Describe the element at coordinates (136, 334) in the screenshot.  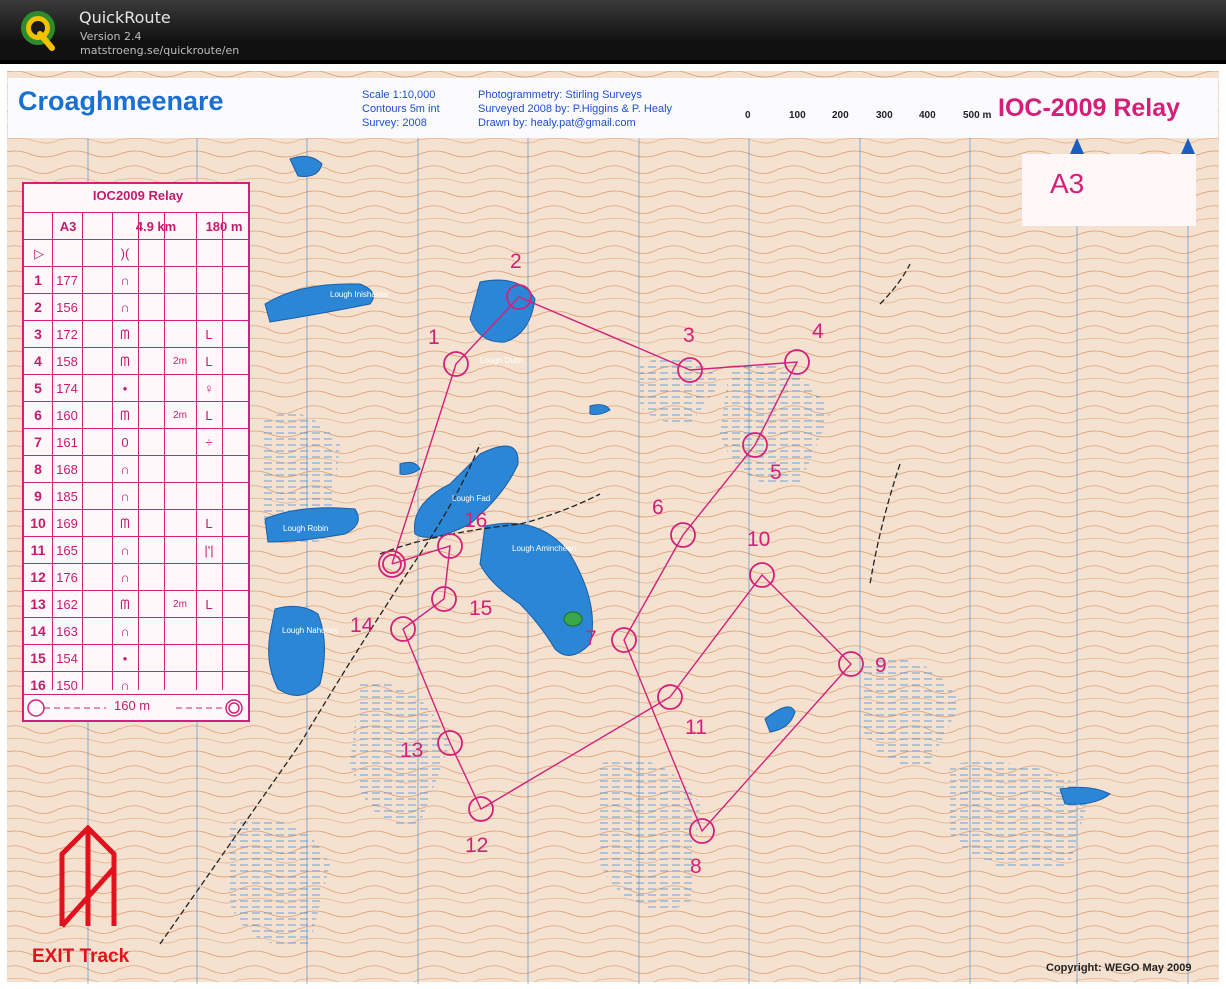
I see `description-row: 3 172 ᗰ L` at that location.